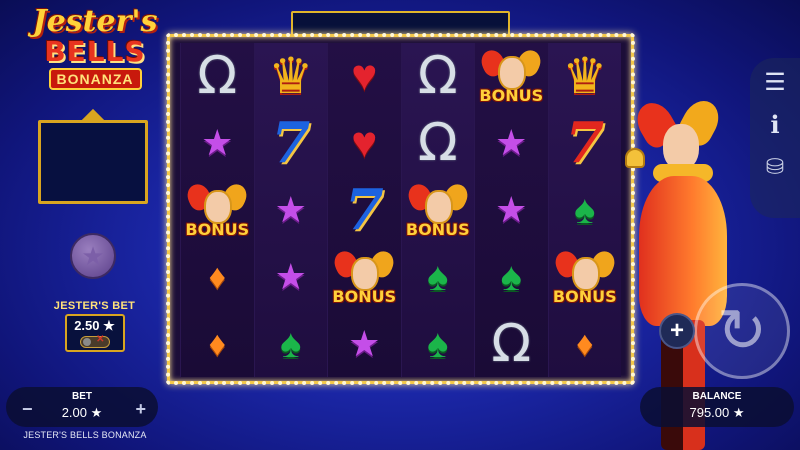 This screenshot has width=800, height=450. I want to click on spin-icon: ↻, so click(742, 330).